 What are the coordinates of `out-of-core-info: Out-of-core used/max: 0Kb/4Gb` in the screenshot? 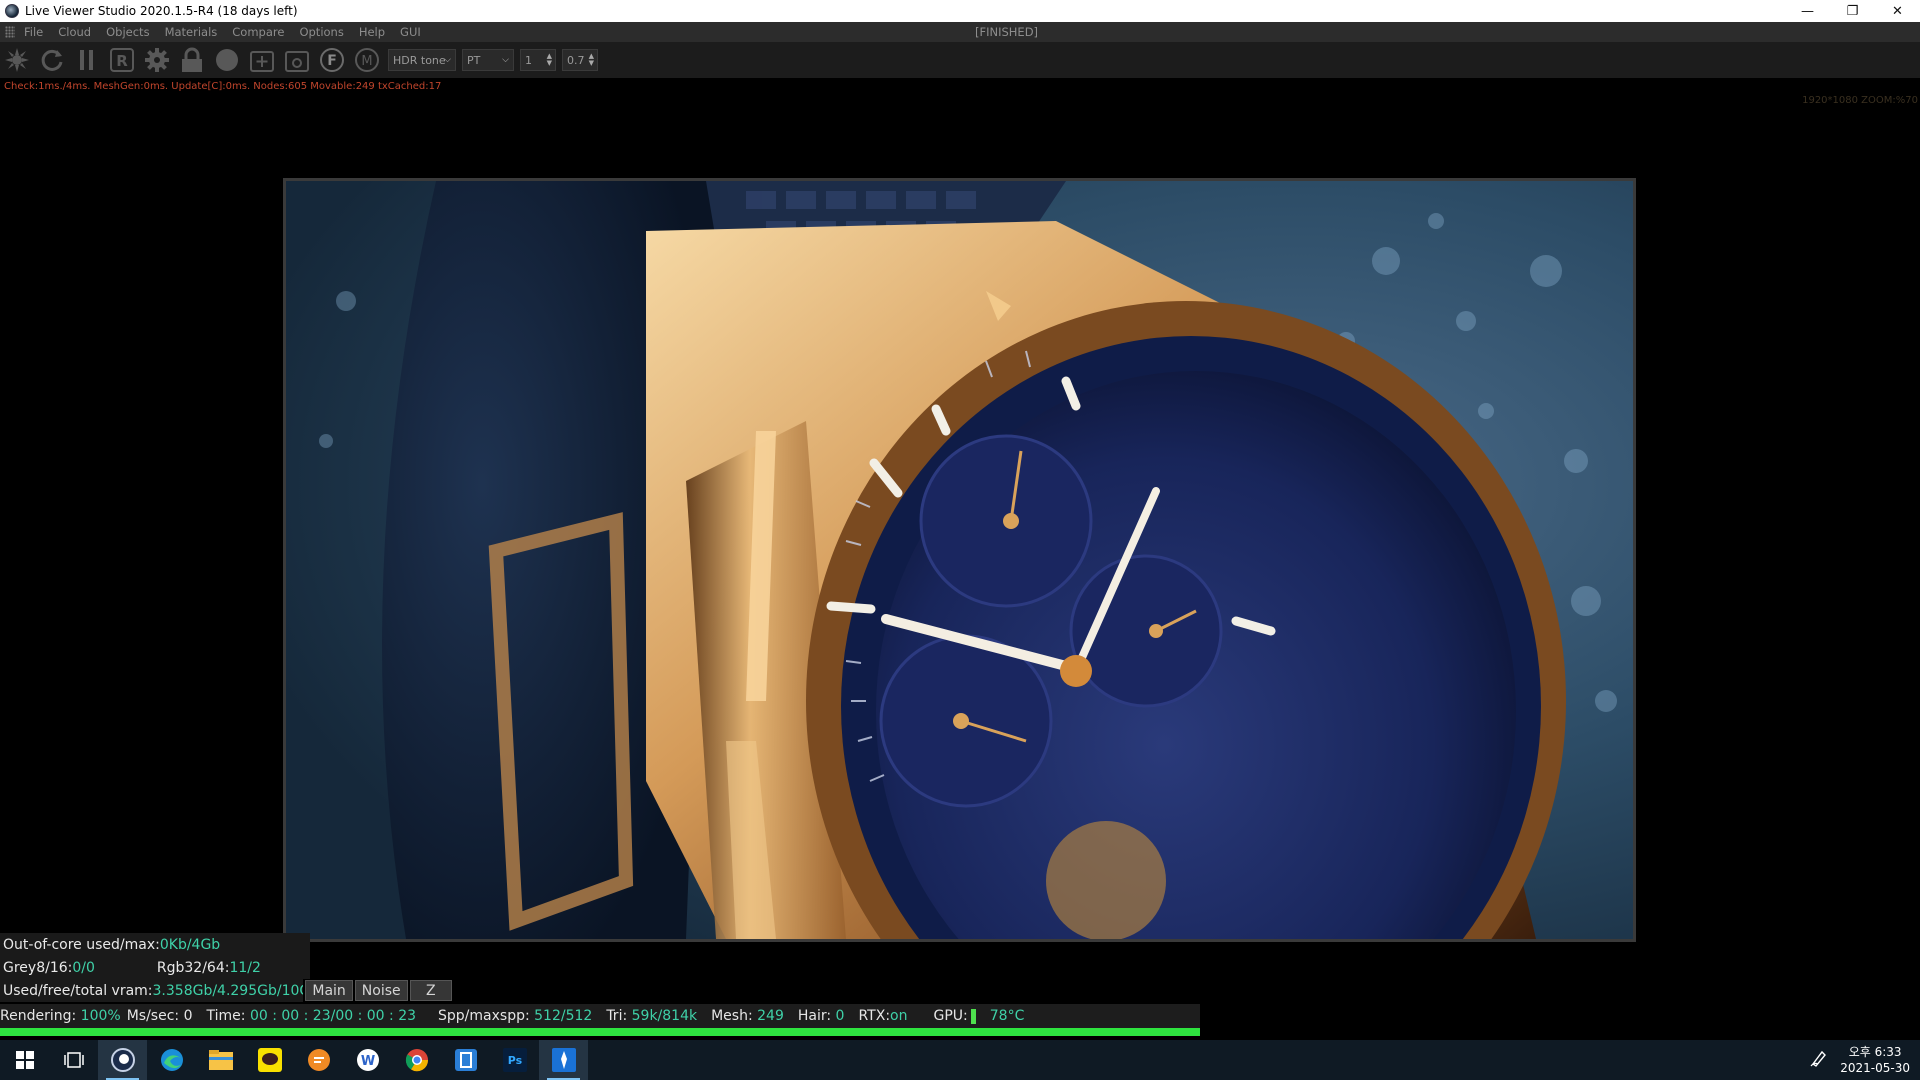 It's located at (155, 944).